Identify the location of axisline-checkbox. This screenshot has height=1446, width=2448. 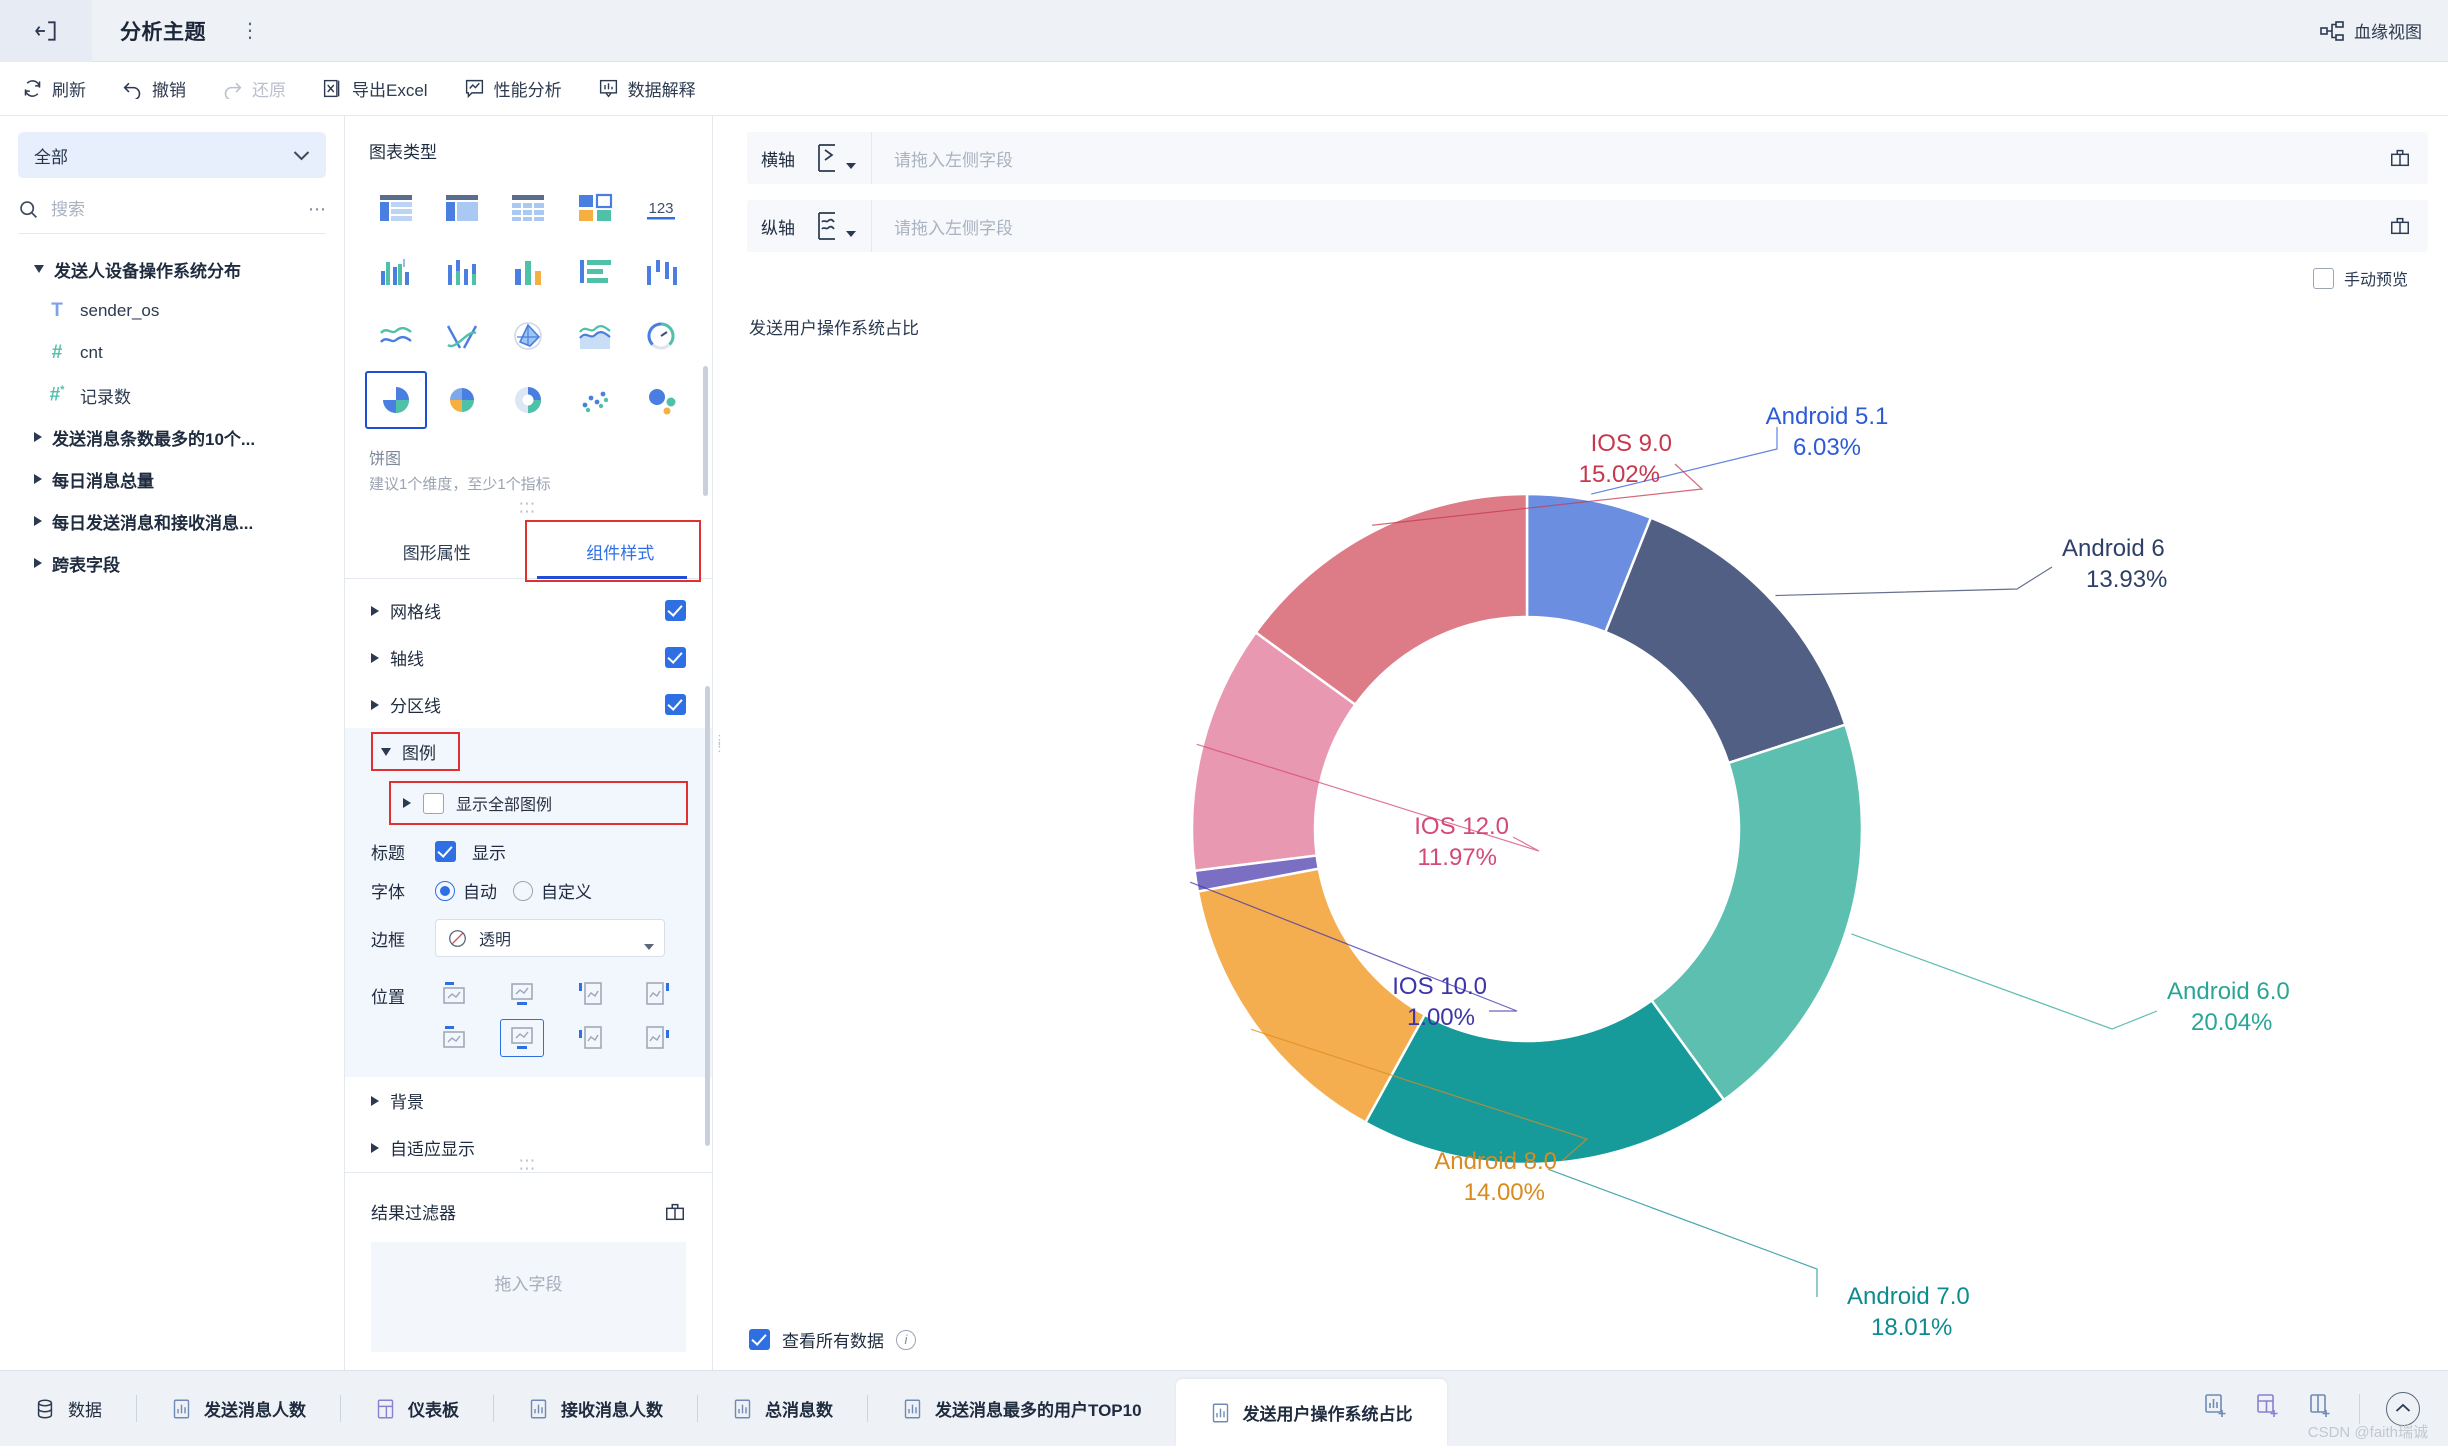
(675, 657).